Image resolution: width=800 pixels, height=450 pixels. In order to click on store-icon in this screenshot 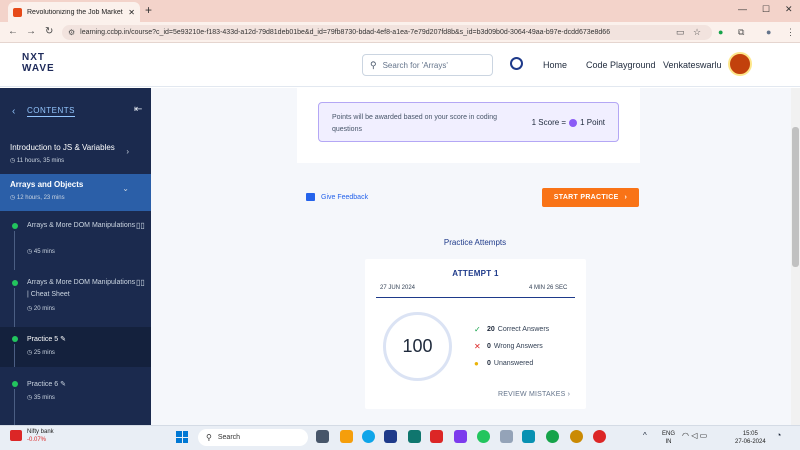, I will do `click(390, 436)`.